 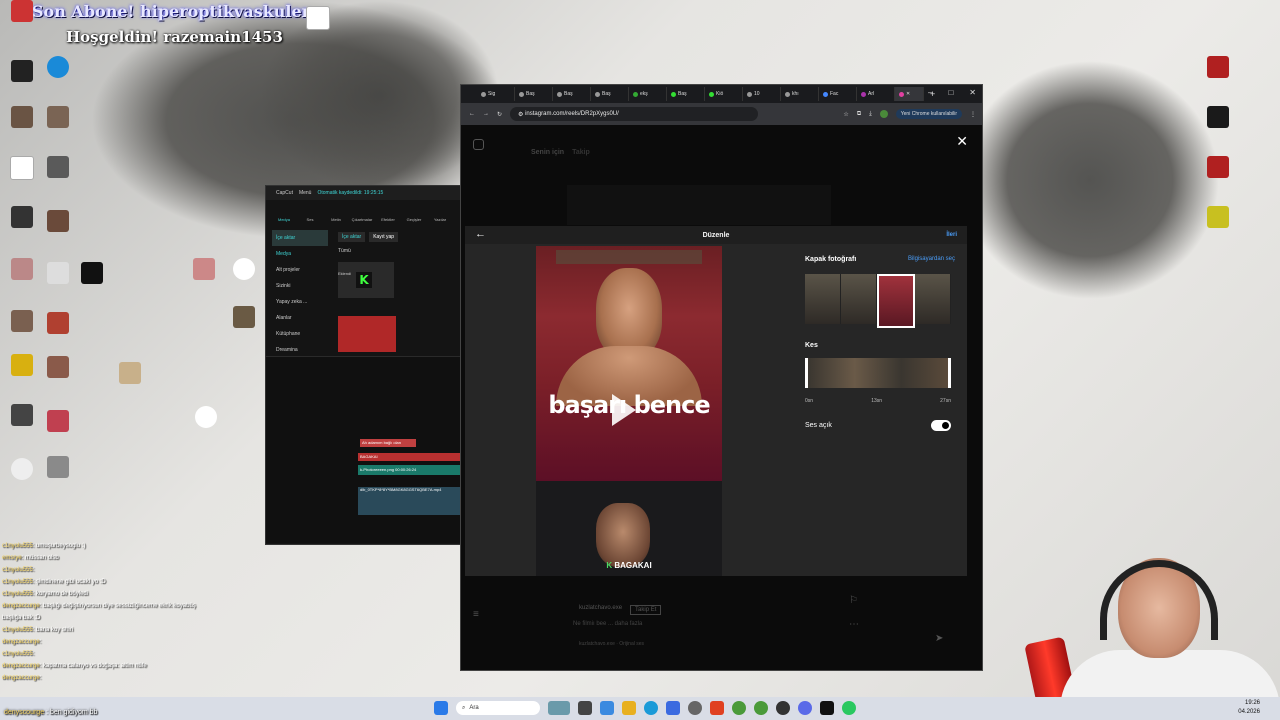 I want to click on play-icon, so click(x=624, y=410).